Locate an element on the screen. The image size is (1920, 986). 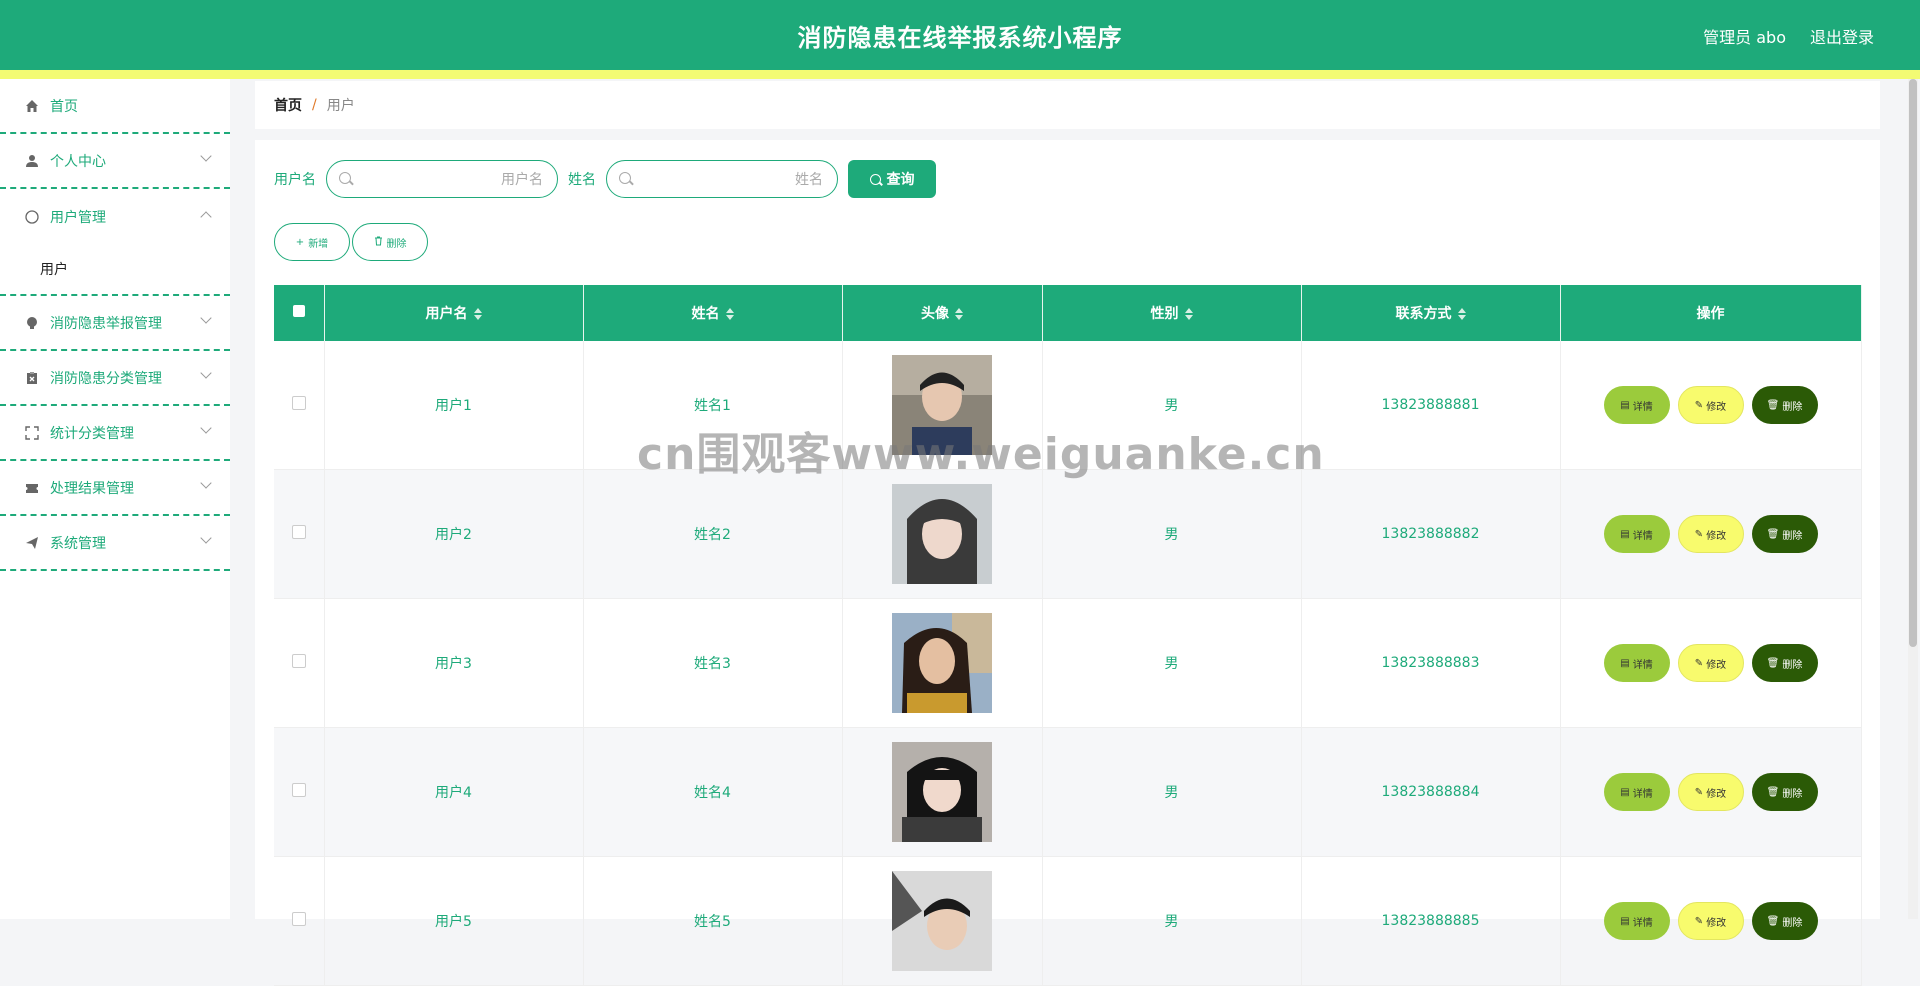
query-button: 查询 is located at coordinates (892, 179).